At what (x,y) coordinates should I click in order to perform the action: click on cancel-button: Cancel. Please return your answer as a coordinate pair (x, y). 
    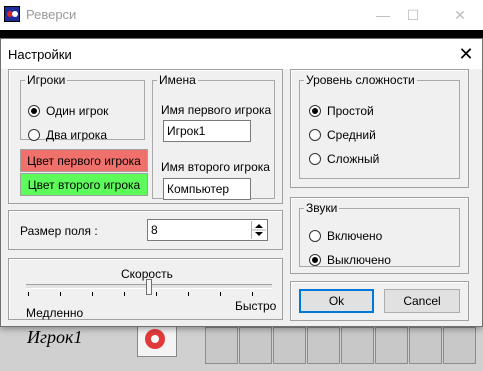
    Looking at the image, I should click on (422, 301).